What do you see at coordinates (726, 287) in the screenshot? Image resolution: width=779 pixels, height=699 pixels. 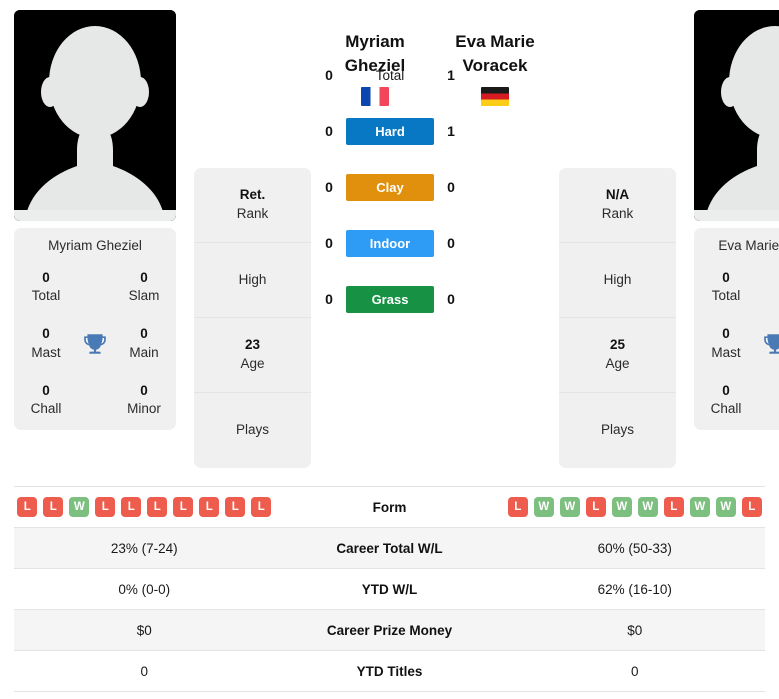 I see `right-titles-total: 0 Total` at bounding box center [726, 287].